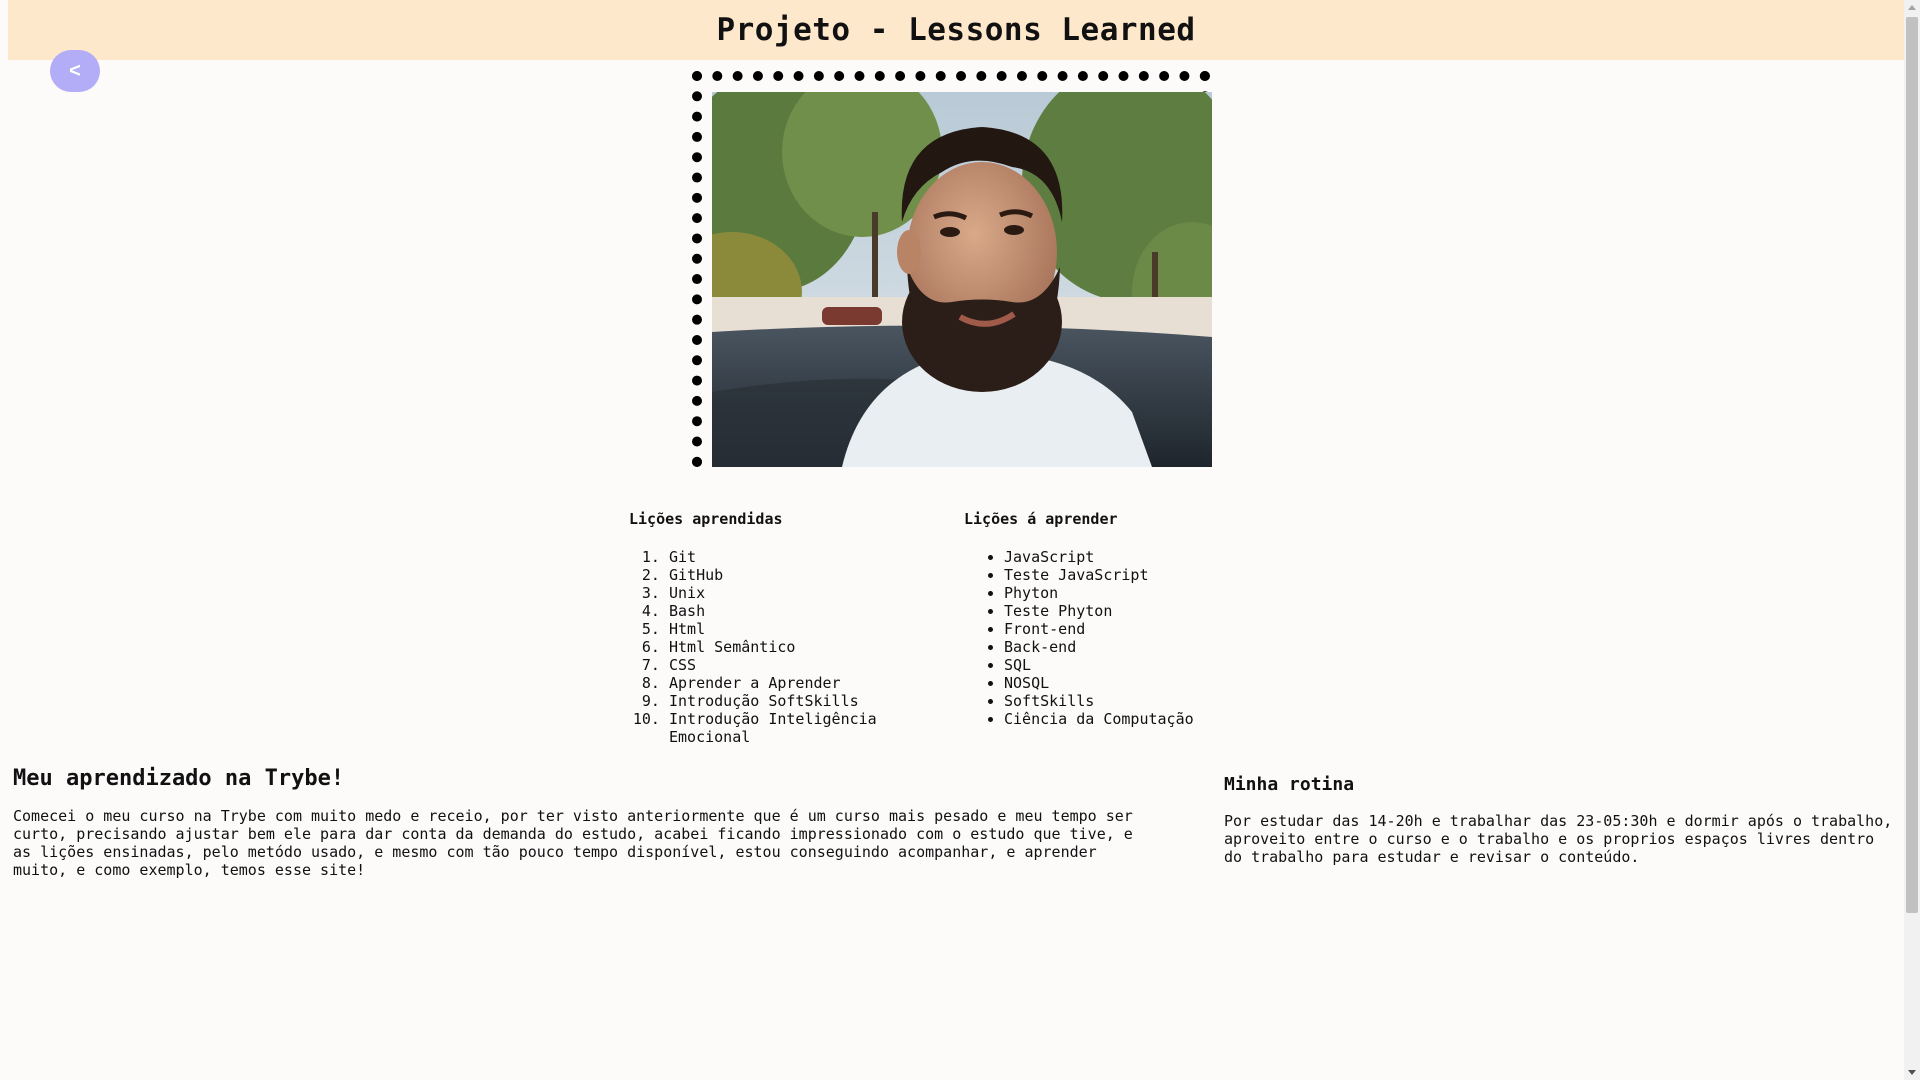 This screenshot has width=1920, height=1080. I want to click on list-item: Html Semântico, so click(816, 647).